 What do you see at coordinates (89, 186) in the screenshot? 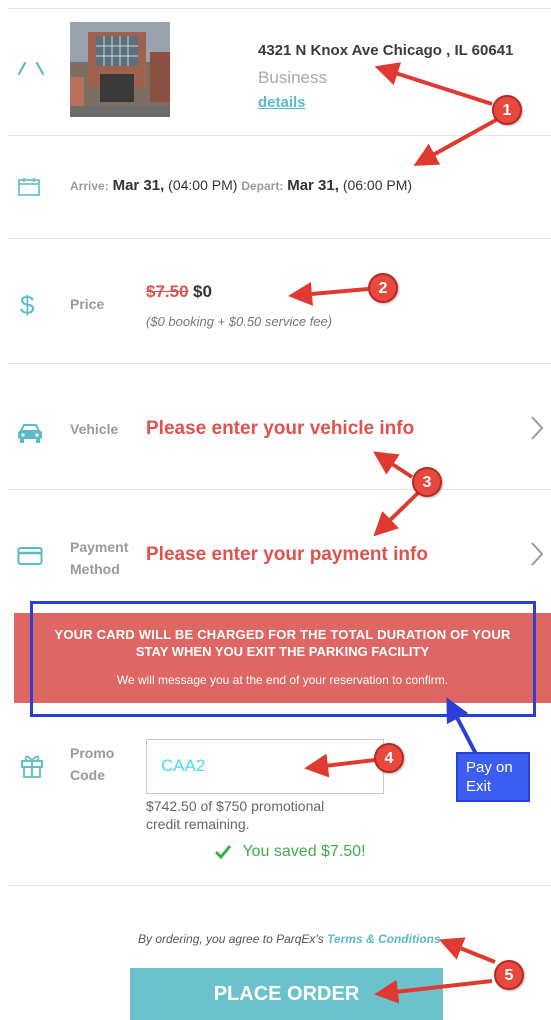
I see `arrive-label: Arrive:` at bounding box center [89, 186].